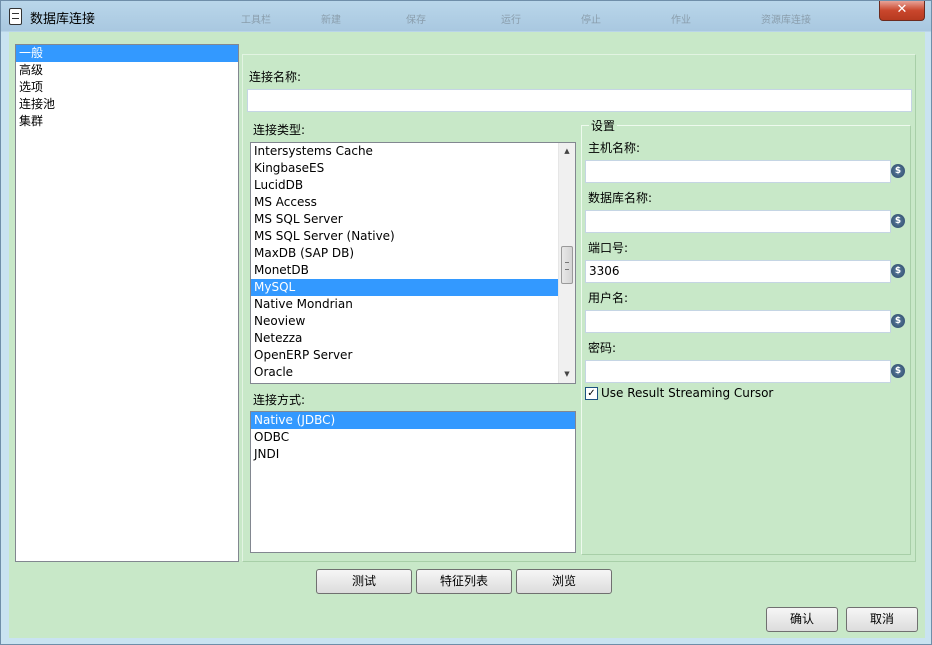  Describe the element at coordinates (738, 171) in the screenshot. I see `host-input` at that location.